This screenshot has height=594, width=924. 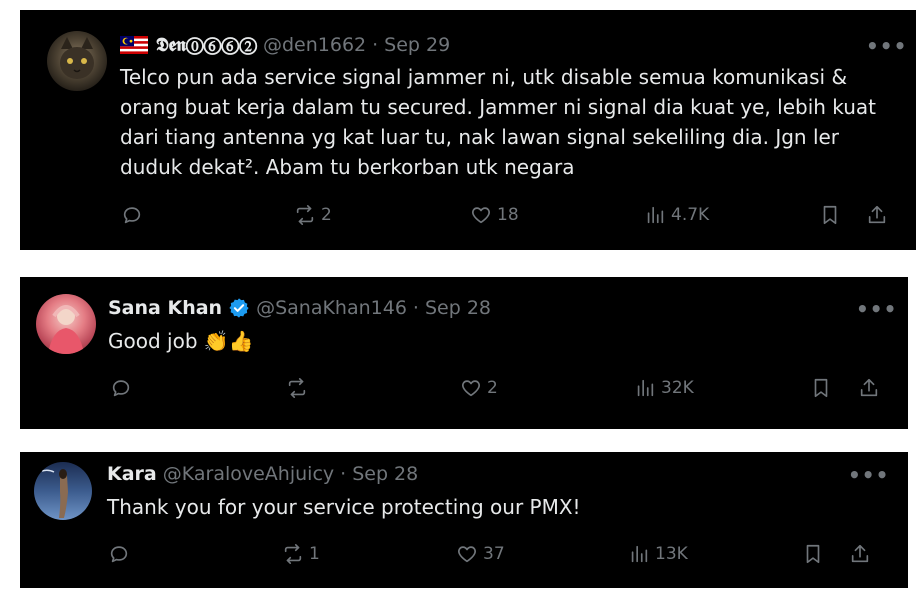 I want to click on views-button: 4.7K, so click(x=676, y=215).